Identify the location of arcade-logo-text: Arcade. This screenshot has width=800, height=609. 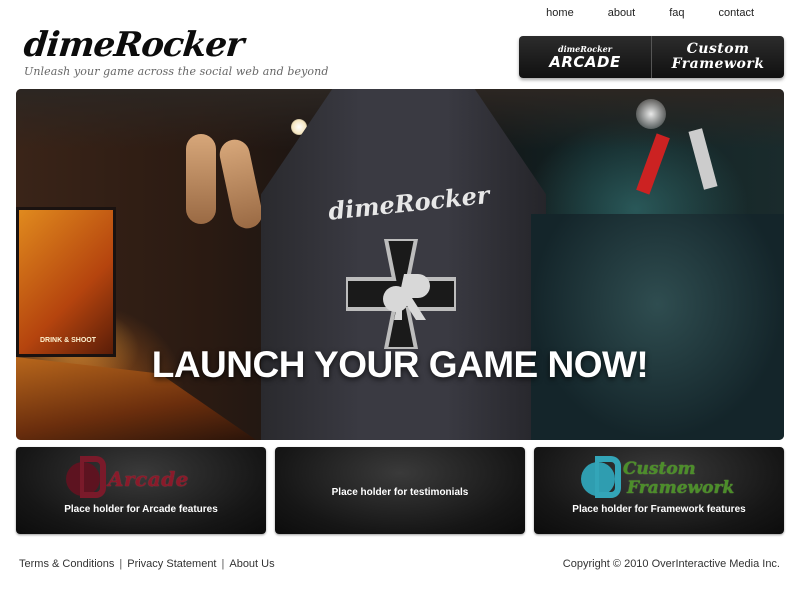
(148, 479).